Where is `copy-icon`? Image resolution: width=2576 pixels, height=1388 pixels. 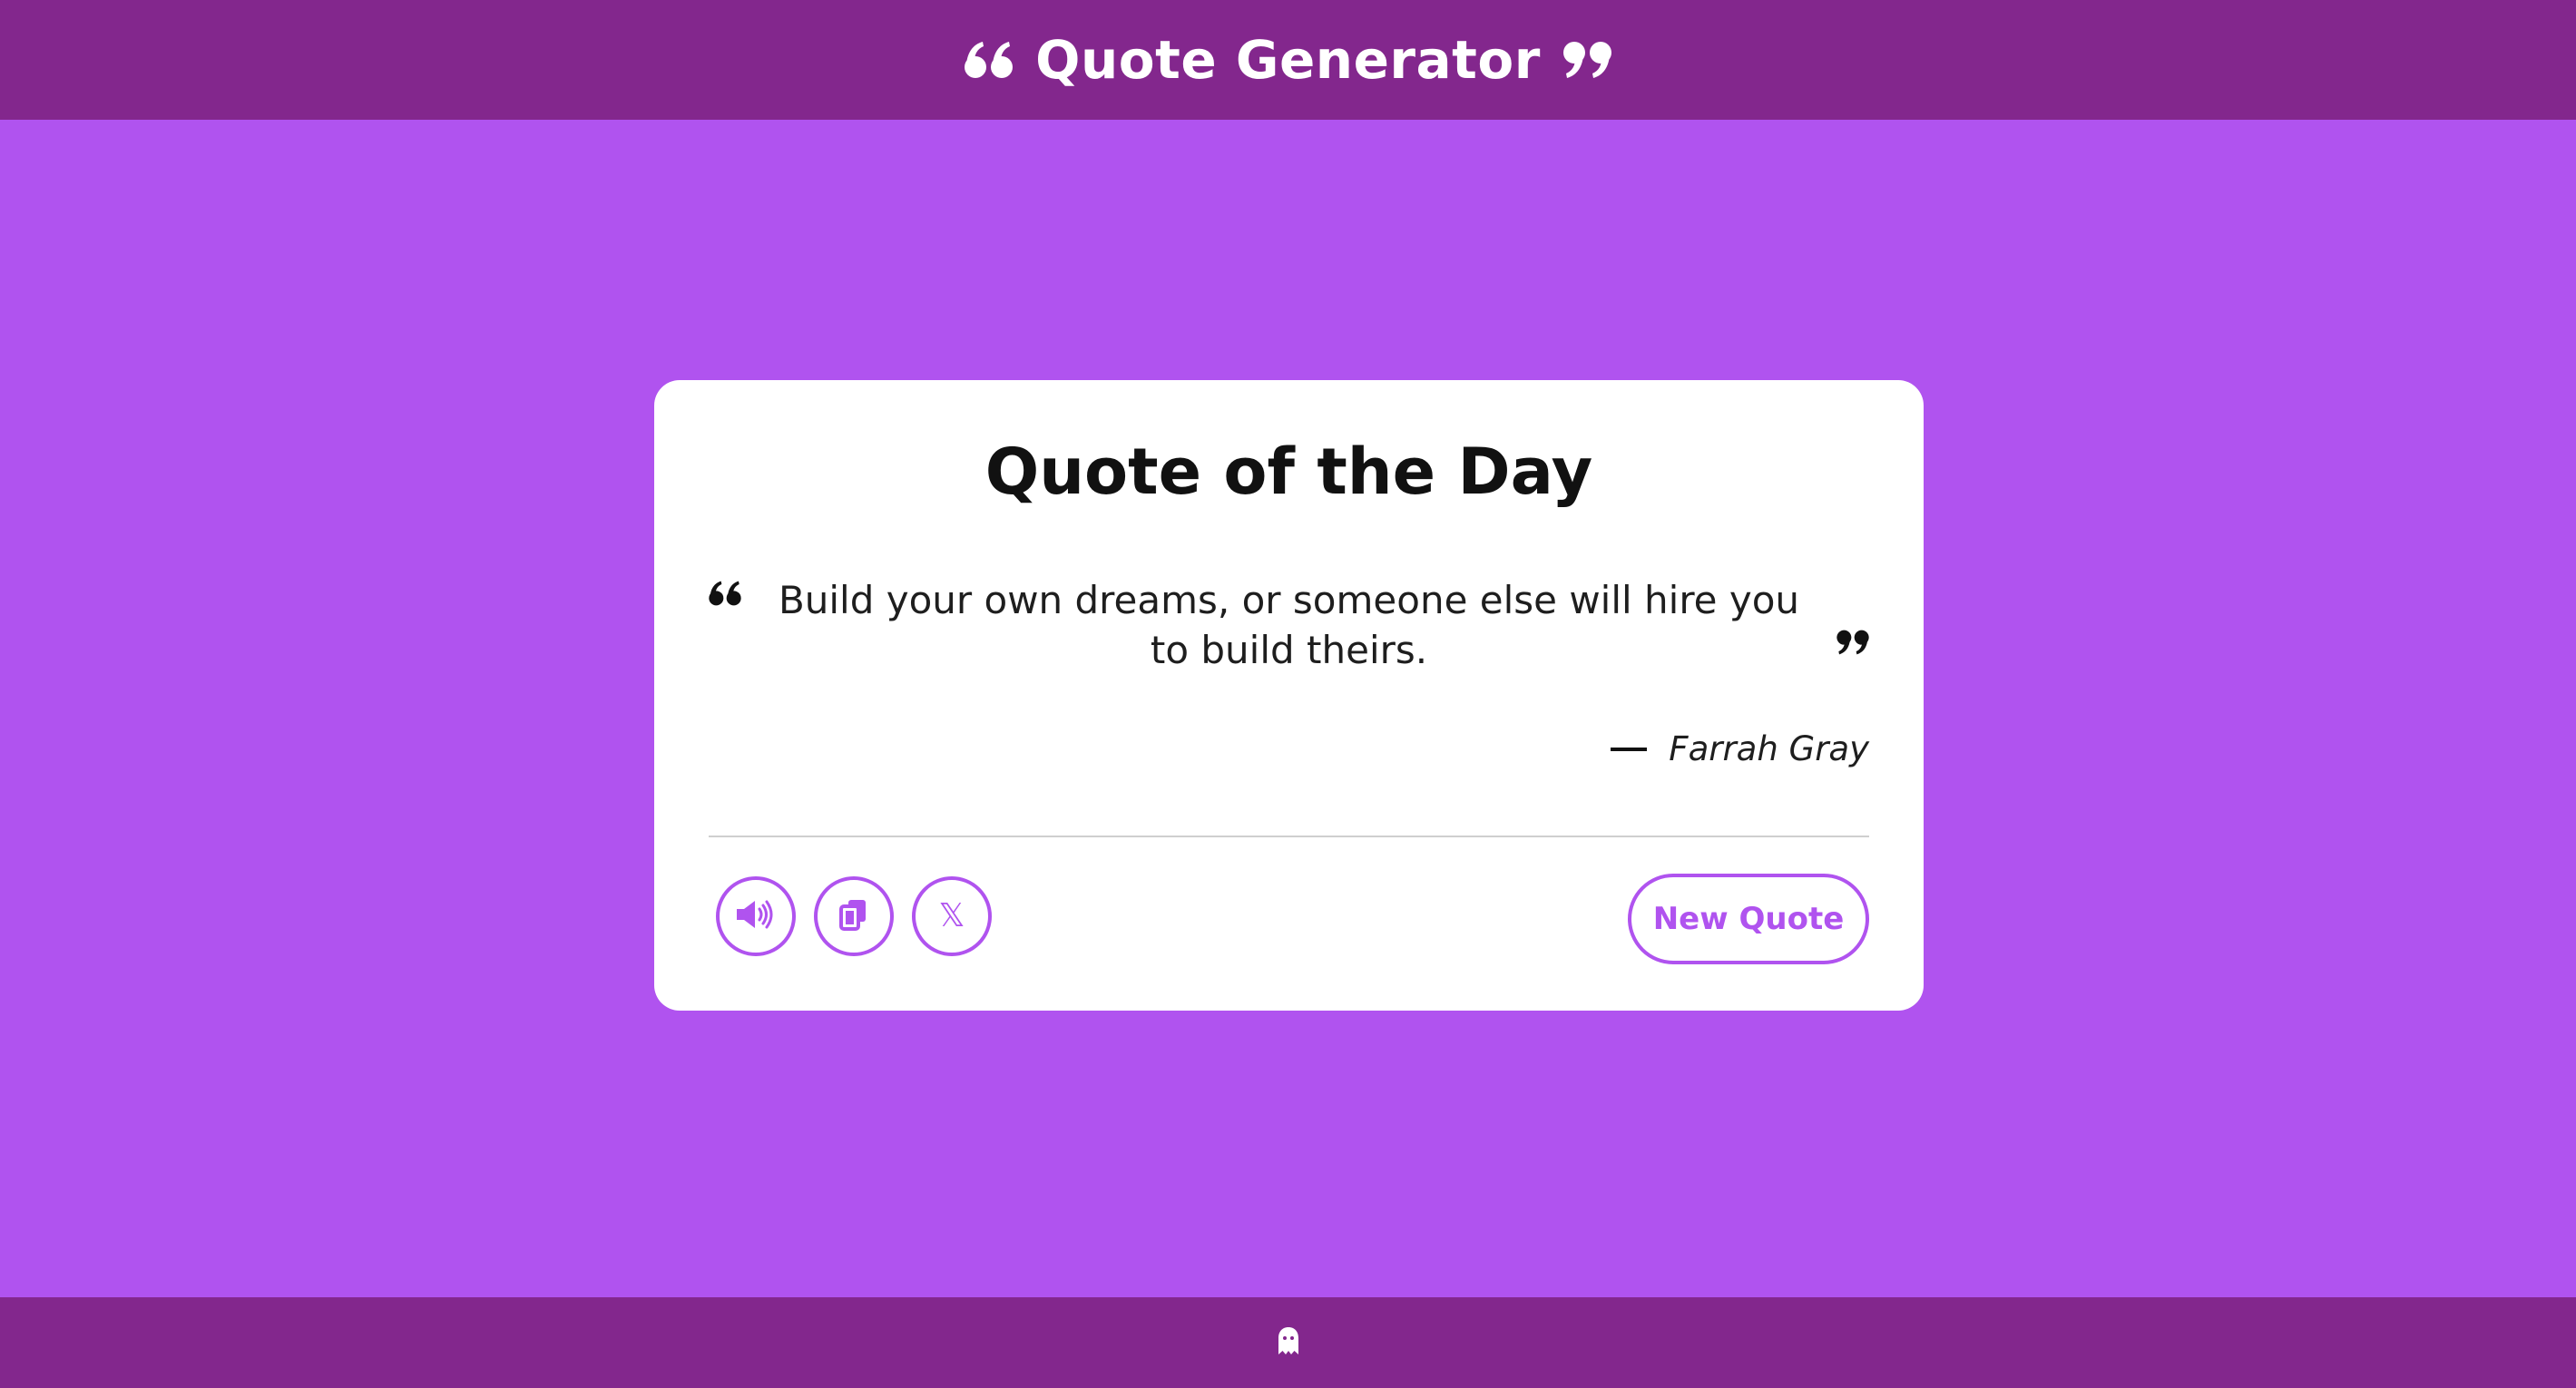 copy-icon is located at coordinates (853, 916).